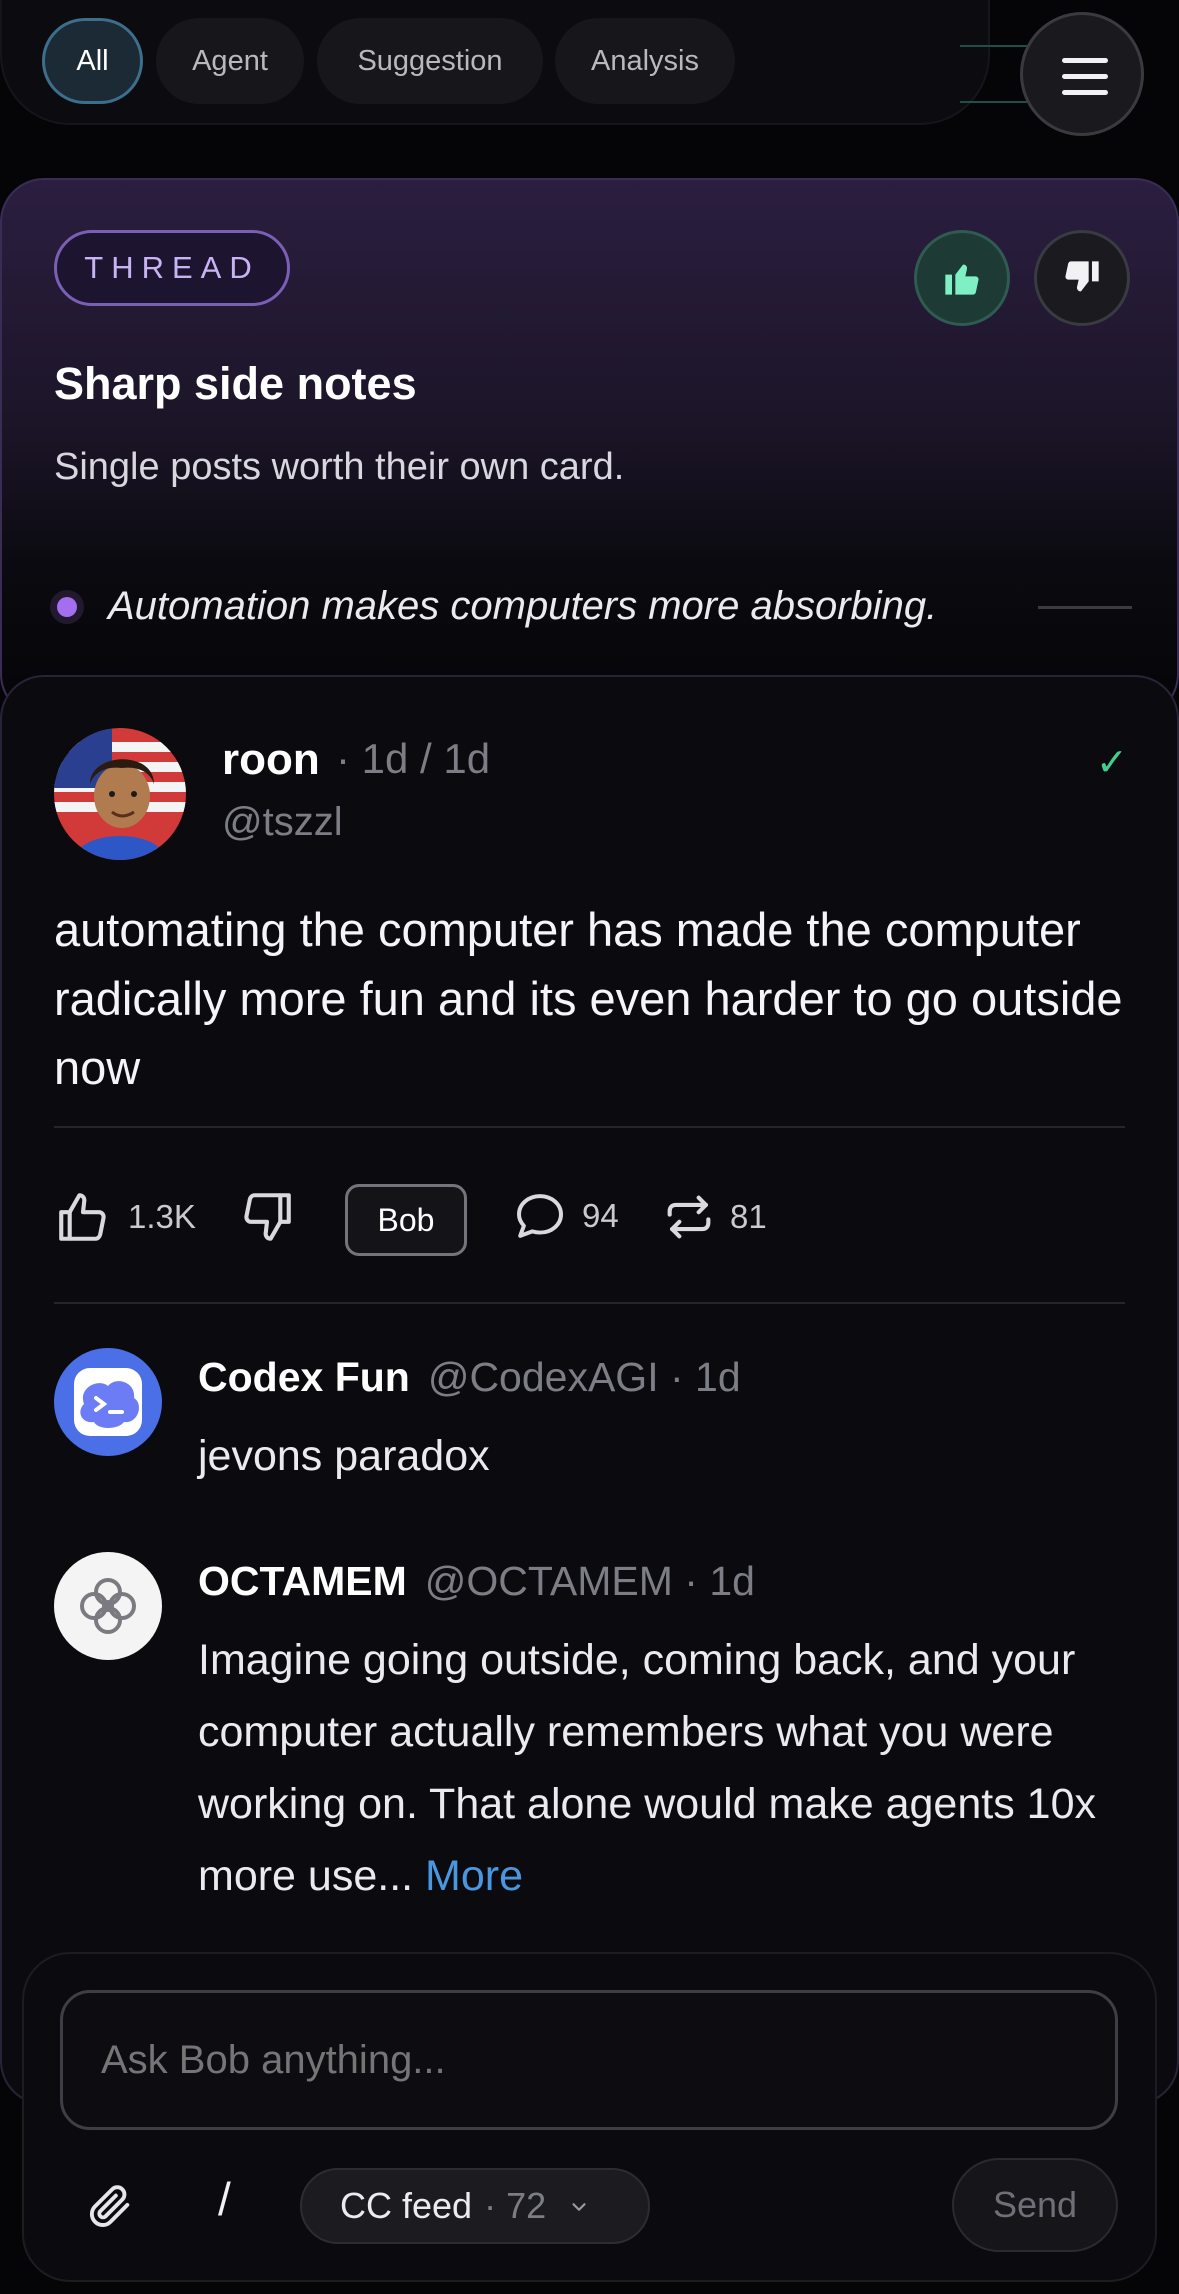 The width and height of the screenshot is (1179, 2294). I want to click on thumbs-up-outline-icon, so click(82, 1217).